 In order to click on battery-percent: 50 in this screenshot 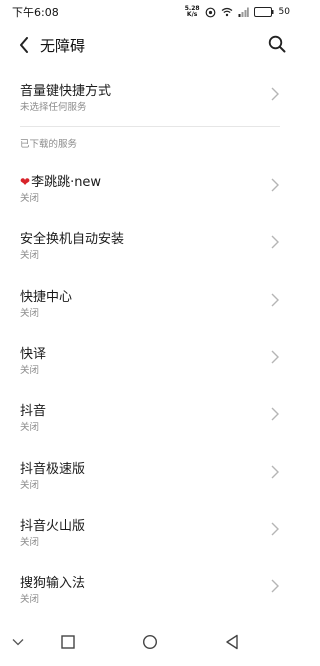, I will do `click(284, 12)`.